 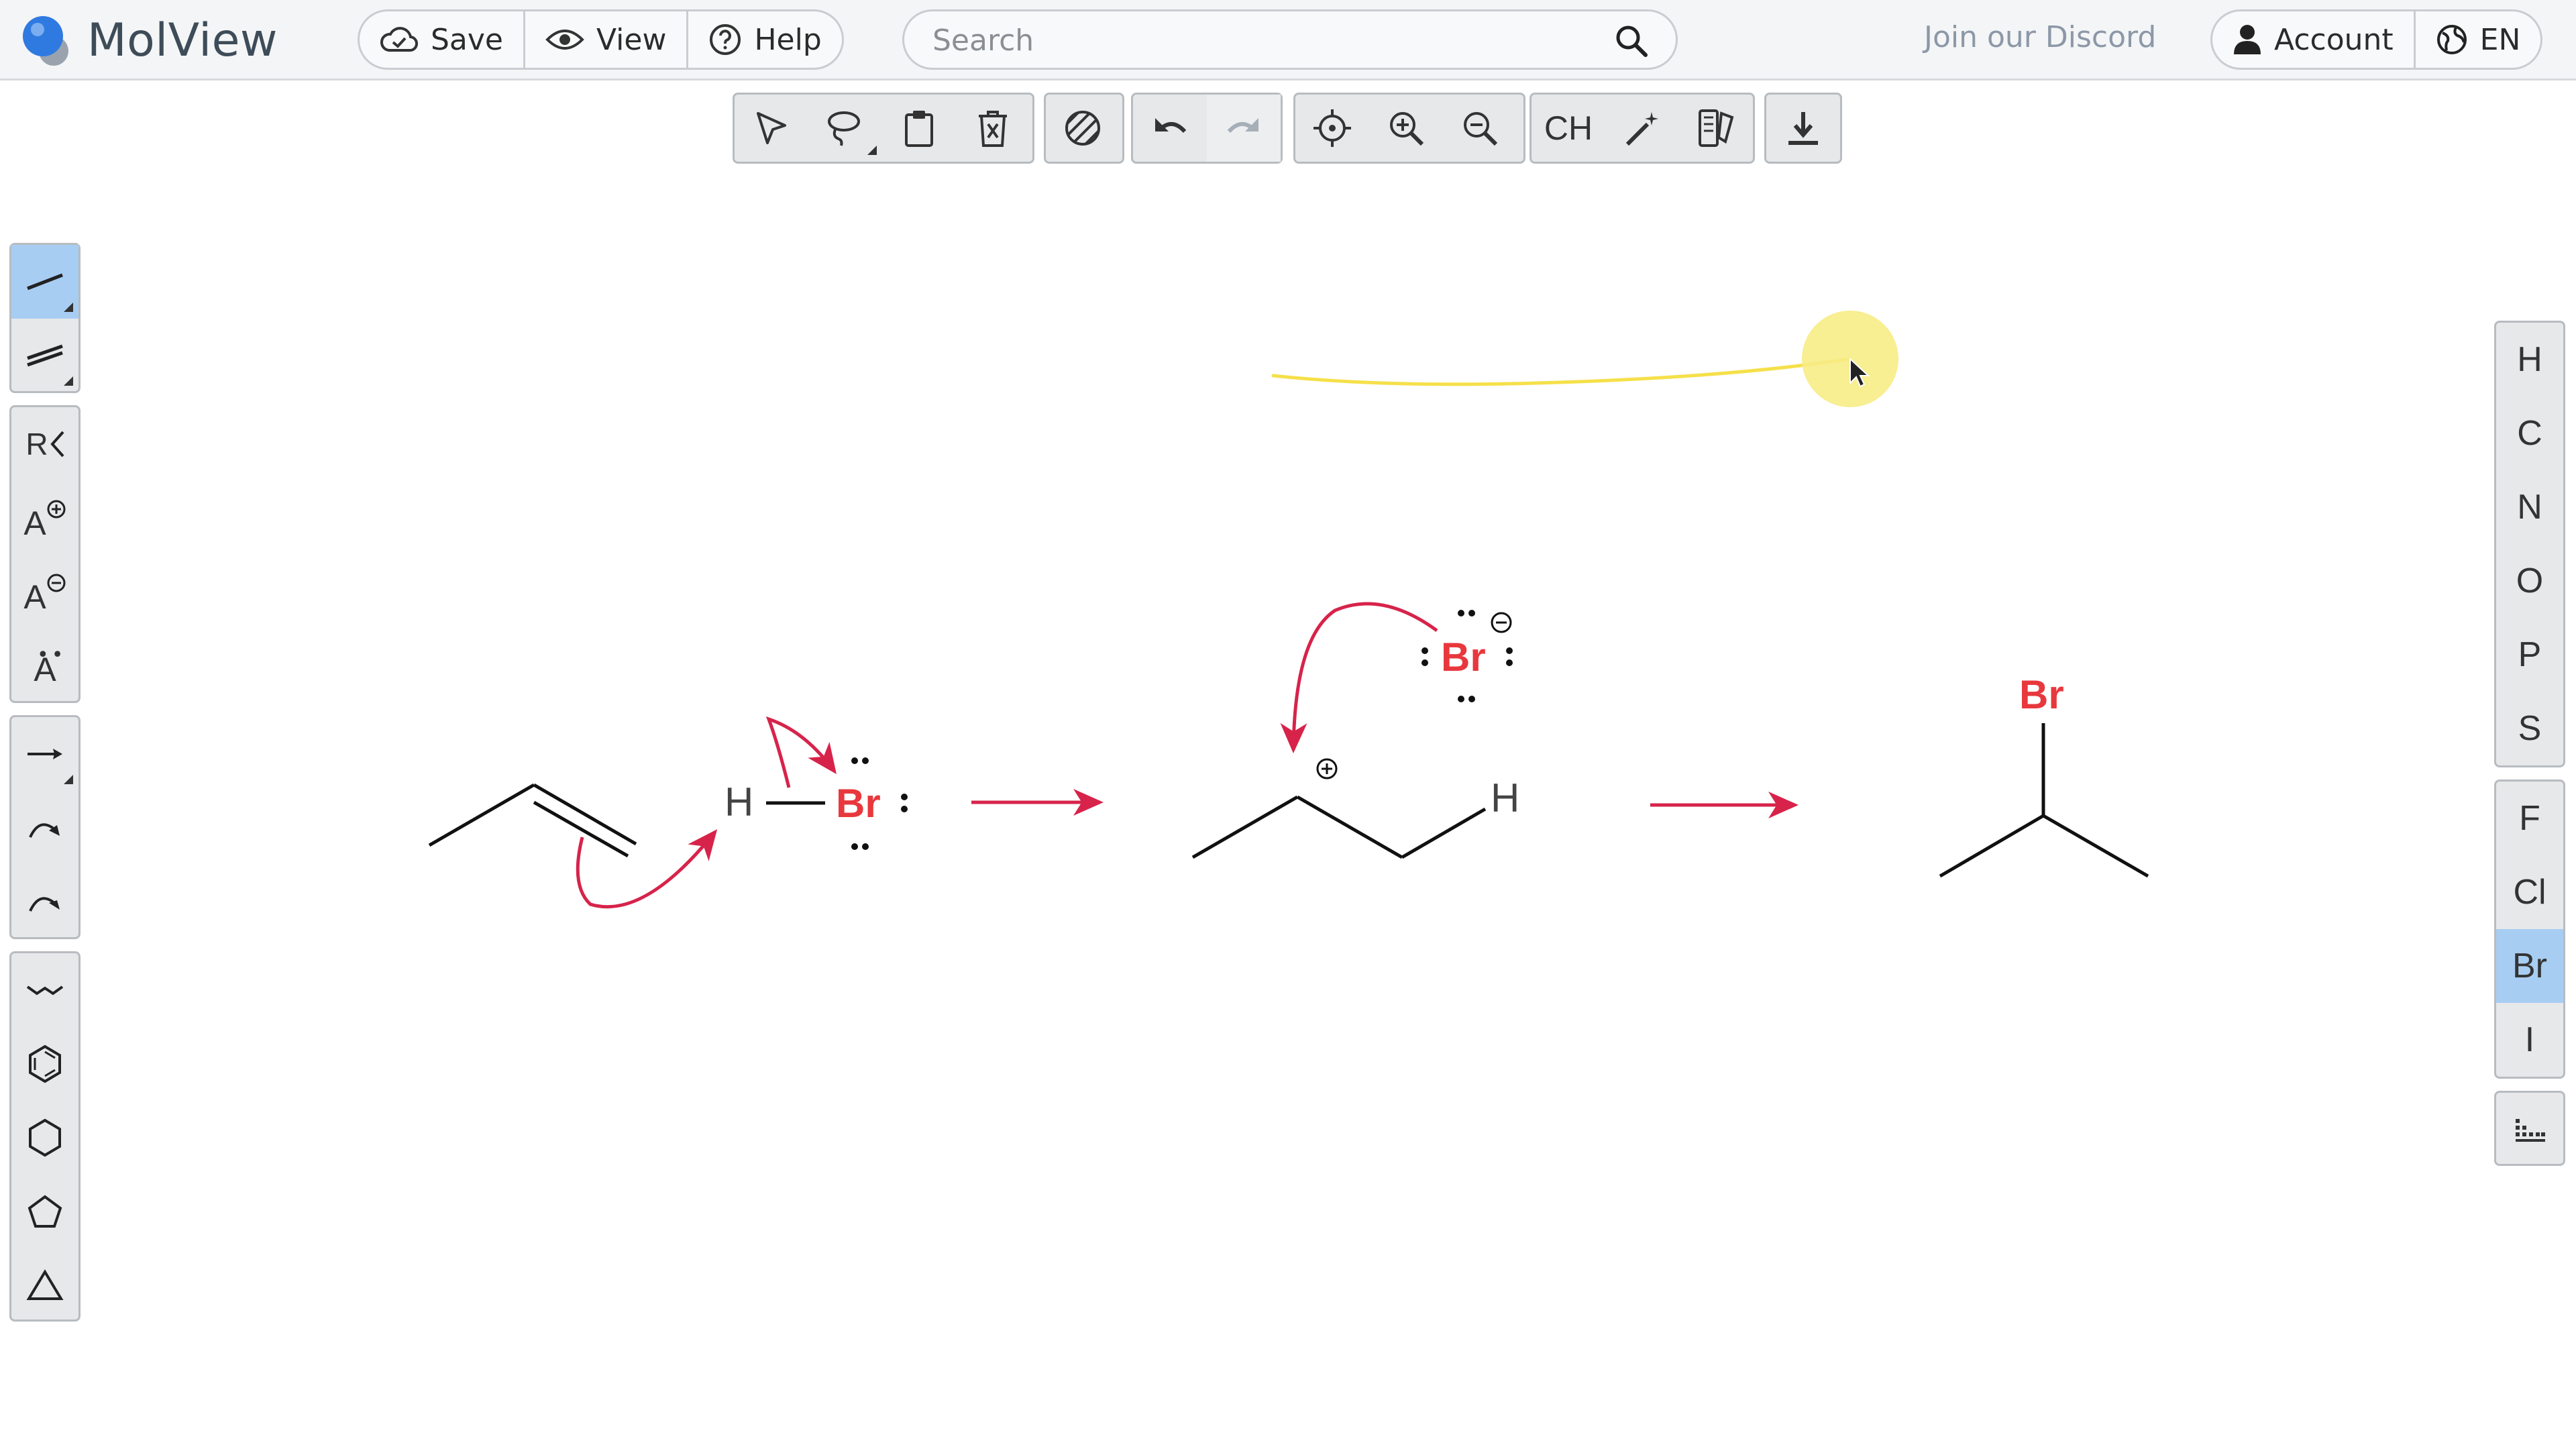 I want to click on search-input, so click(x=1251, y=40).